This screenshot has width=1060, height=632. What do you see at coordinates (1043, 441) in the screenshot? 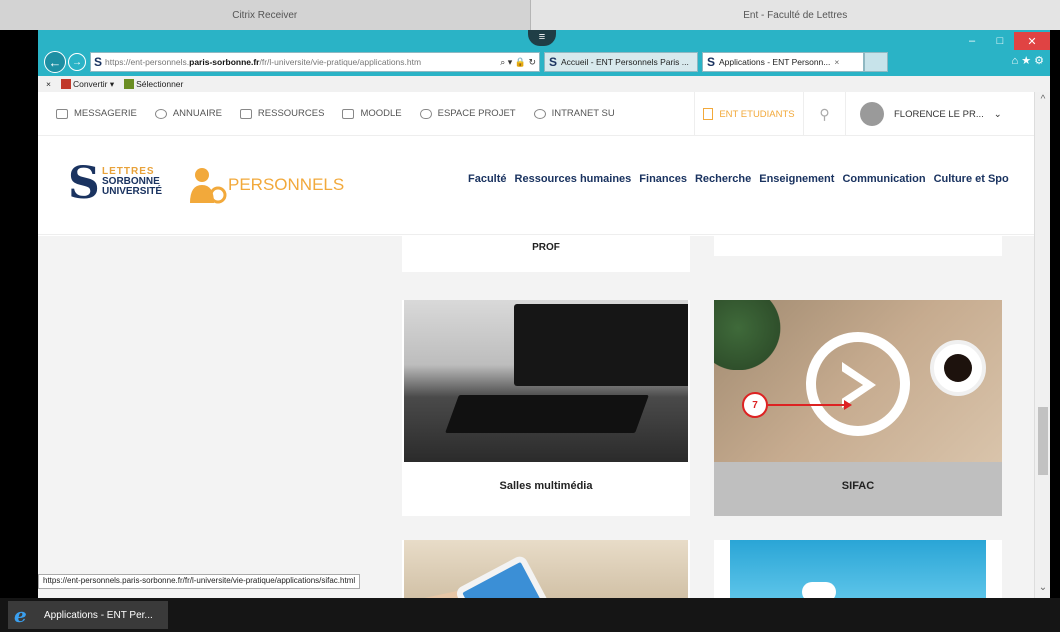
I see `scroll-thumb` at bounding box center [1043, 441].